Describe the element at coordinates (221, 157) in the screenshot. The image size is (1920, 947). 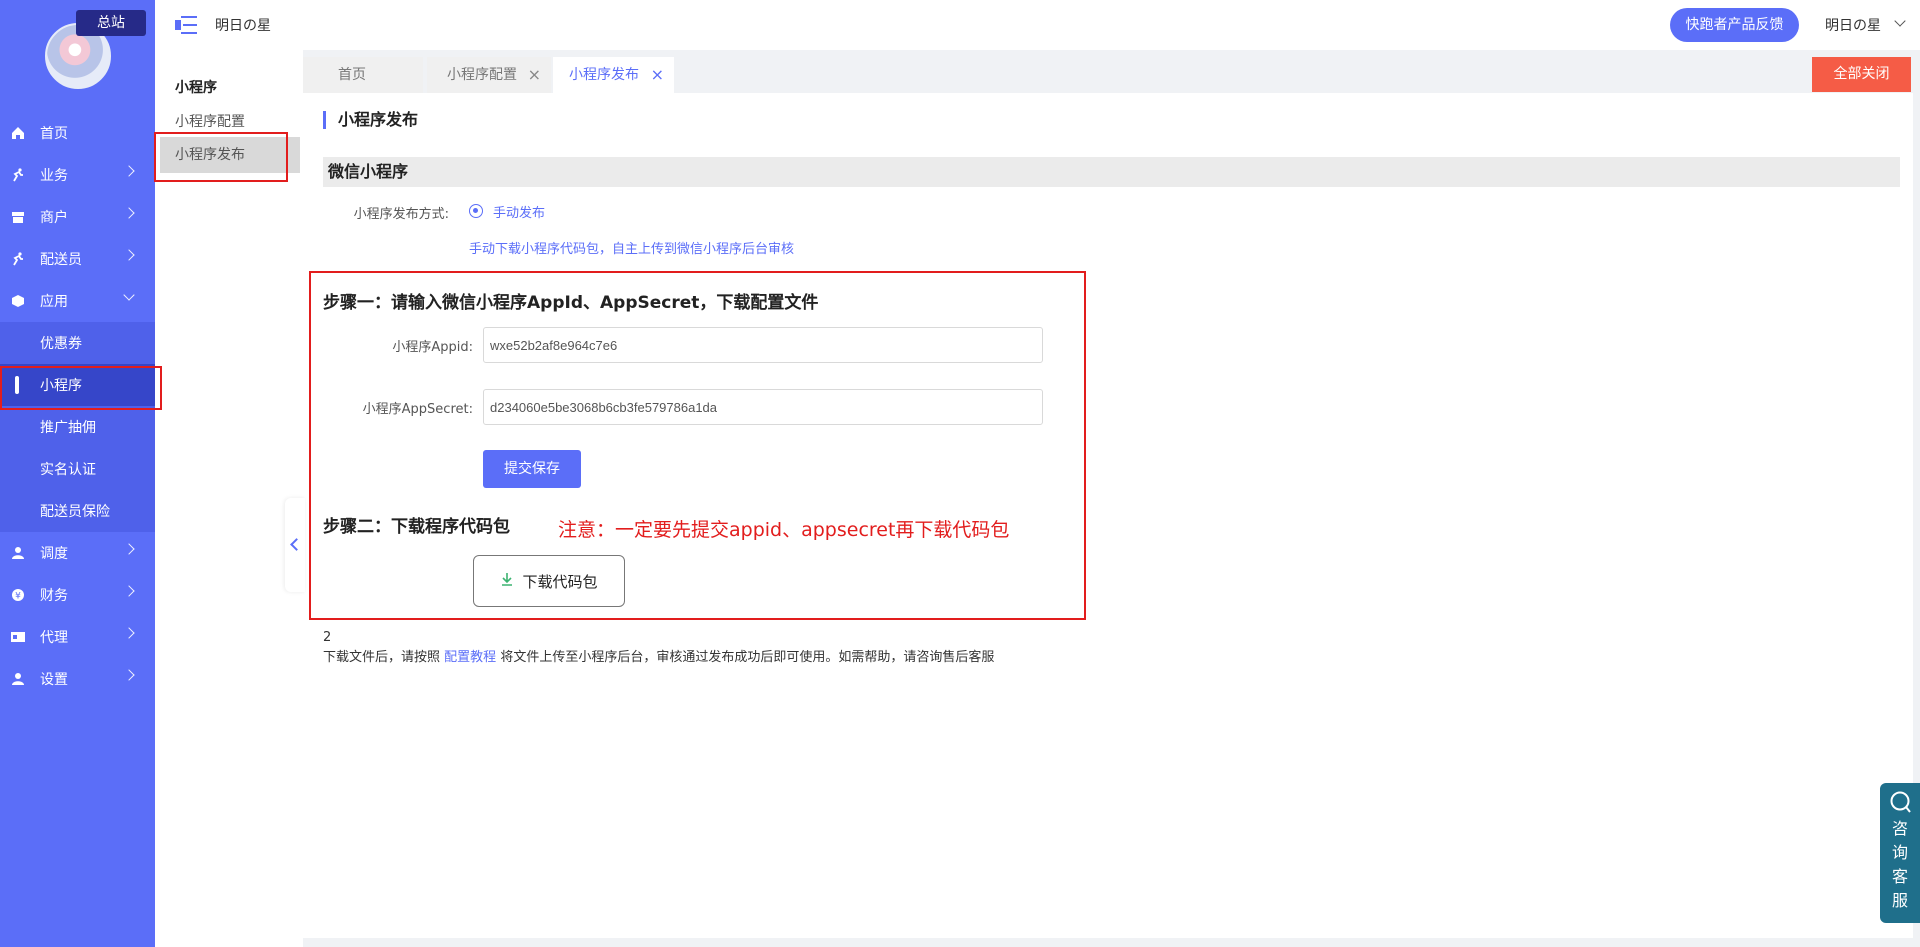
I see `annotation-box-menu` at that location.